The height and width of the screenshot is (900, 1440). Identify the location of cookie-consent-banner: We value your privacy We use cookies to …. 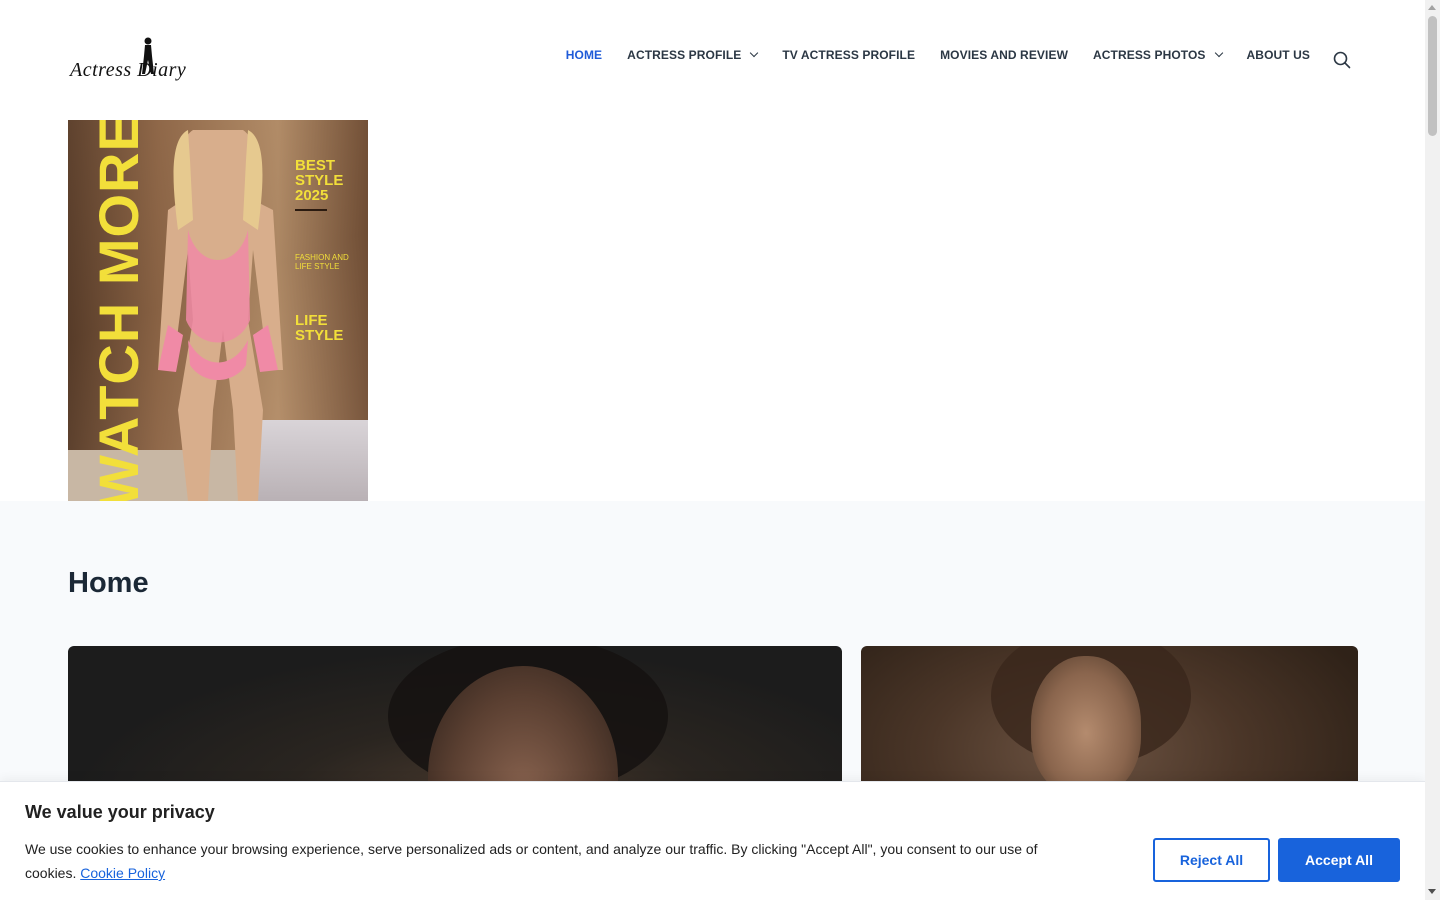
(712, 840).